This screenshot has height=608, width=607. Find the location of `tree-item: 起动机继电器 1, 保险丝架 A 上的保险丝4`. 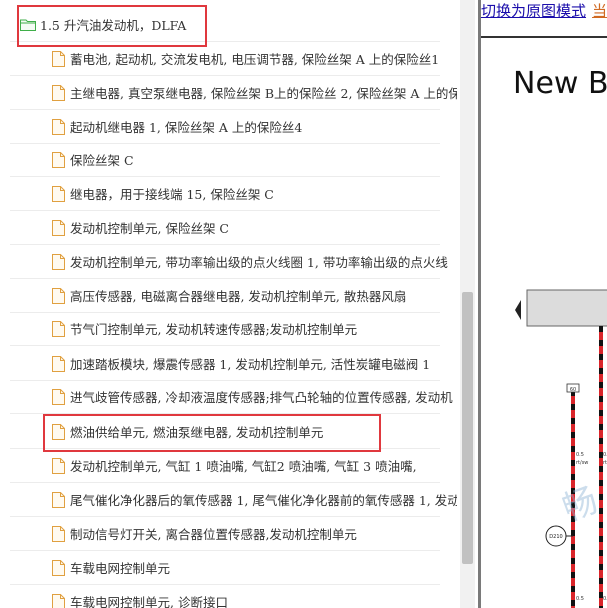

tree-item: 起动机继电器 1, 保险丝架 A 上的保险丝4 is located at coordinates (254, 126).